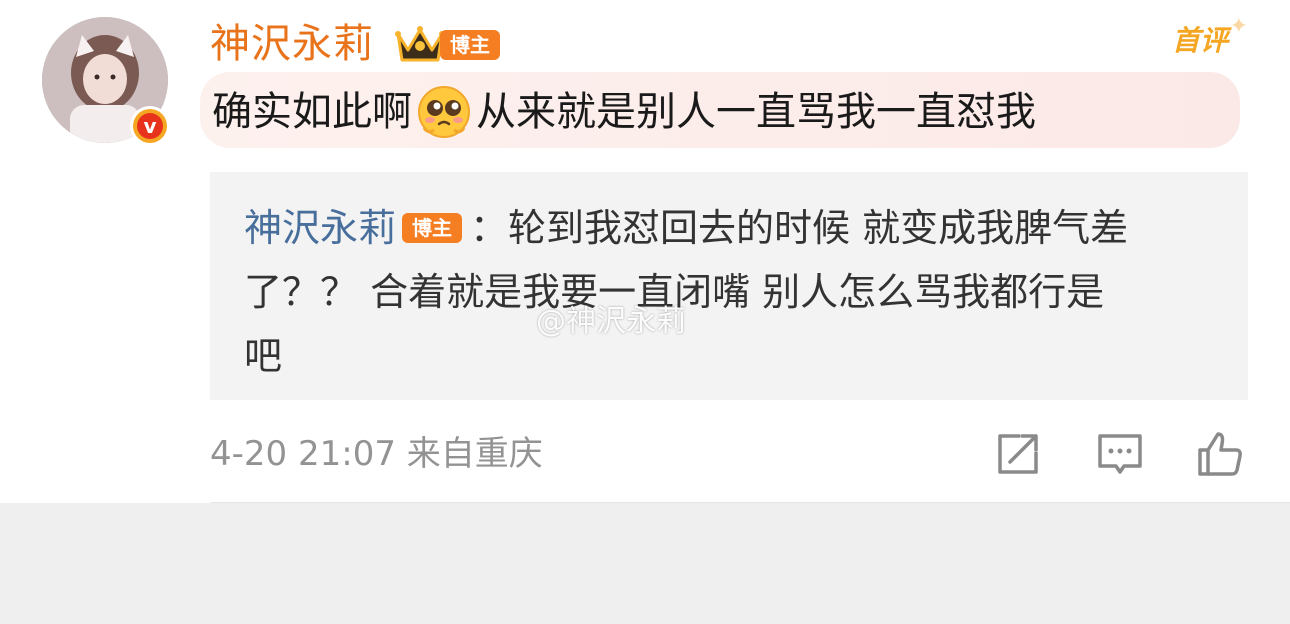  Describe the element at coordinates (1200, 40) in the screenshot. I see `first-comment-text: 首评` at that location.